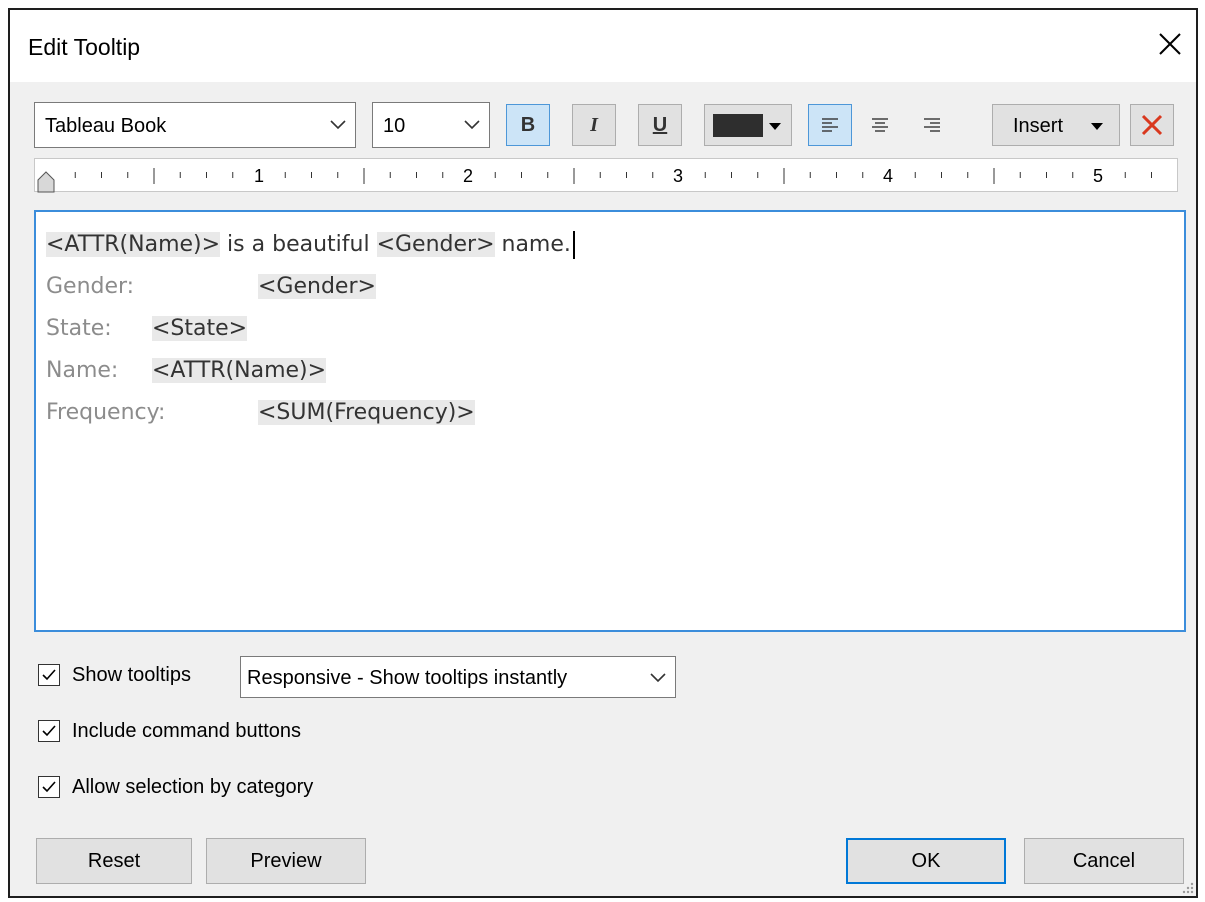  What do you see at coordinates (394, 126) in the screenshot?
I see `font-size-value: 10` at bounding box center [394, 126].